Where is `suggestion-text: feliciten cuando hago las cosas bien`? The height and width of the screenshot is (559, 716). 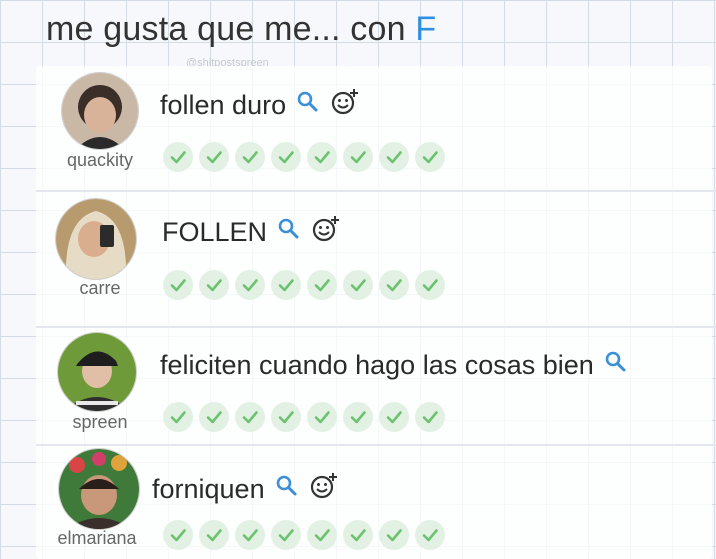
suggestion-text: feliciten cuando hago las cosas bien is located at coordinates (394, 365).